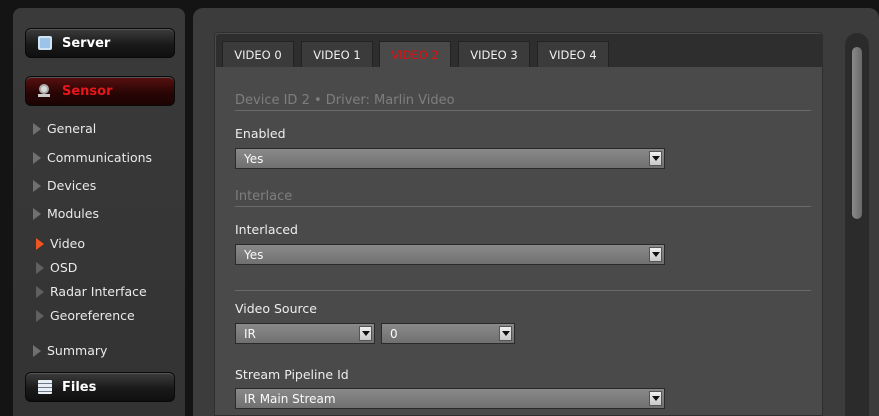 The height and width of the screenshot is (416, 879). What do you see at coordinates (290, 398) in the screenshot?
I see `stream-pipeline-value: IR Main Stream` at bounding box center [290, 398].